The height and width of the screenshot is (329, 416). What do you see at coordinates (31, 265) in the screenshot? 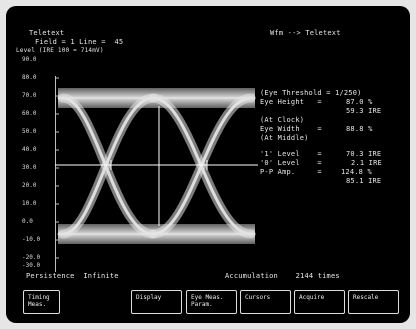
I see `y-tick-label: -30.0` at bounding box center [31, 265].